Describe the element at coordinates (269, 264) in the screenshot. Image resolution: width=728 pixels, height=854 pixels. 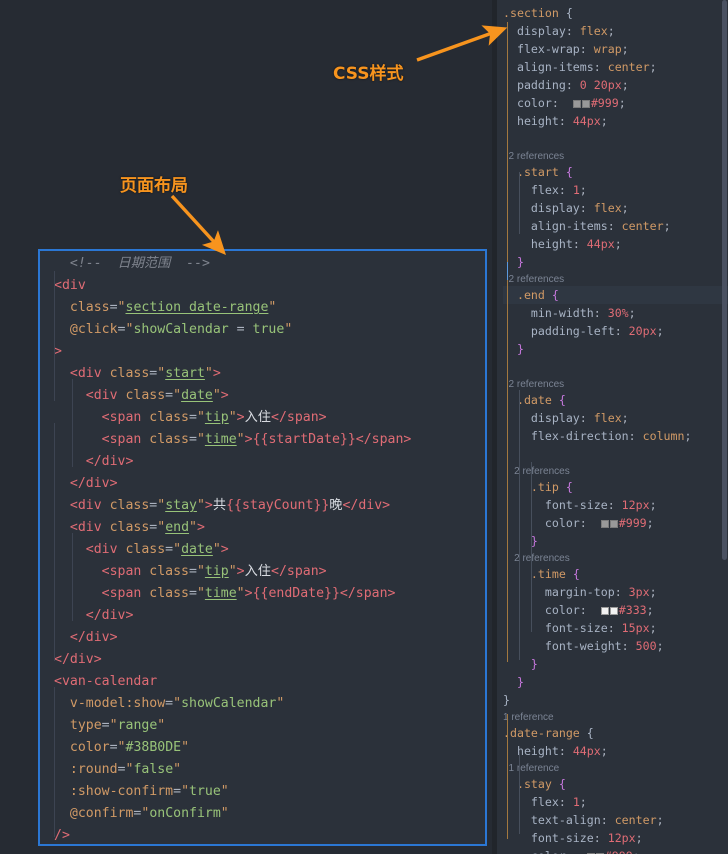
I see `code-line: <!-- 日期范围 -->` at that location.